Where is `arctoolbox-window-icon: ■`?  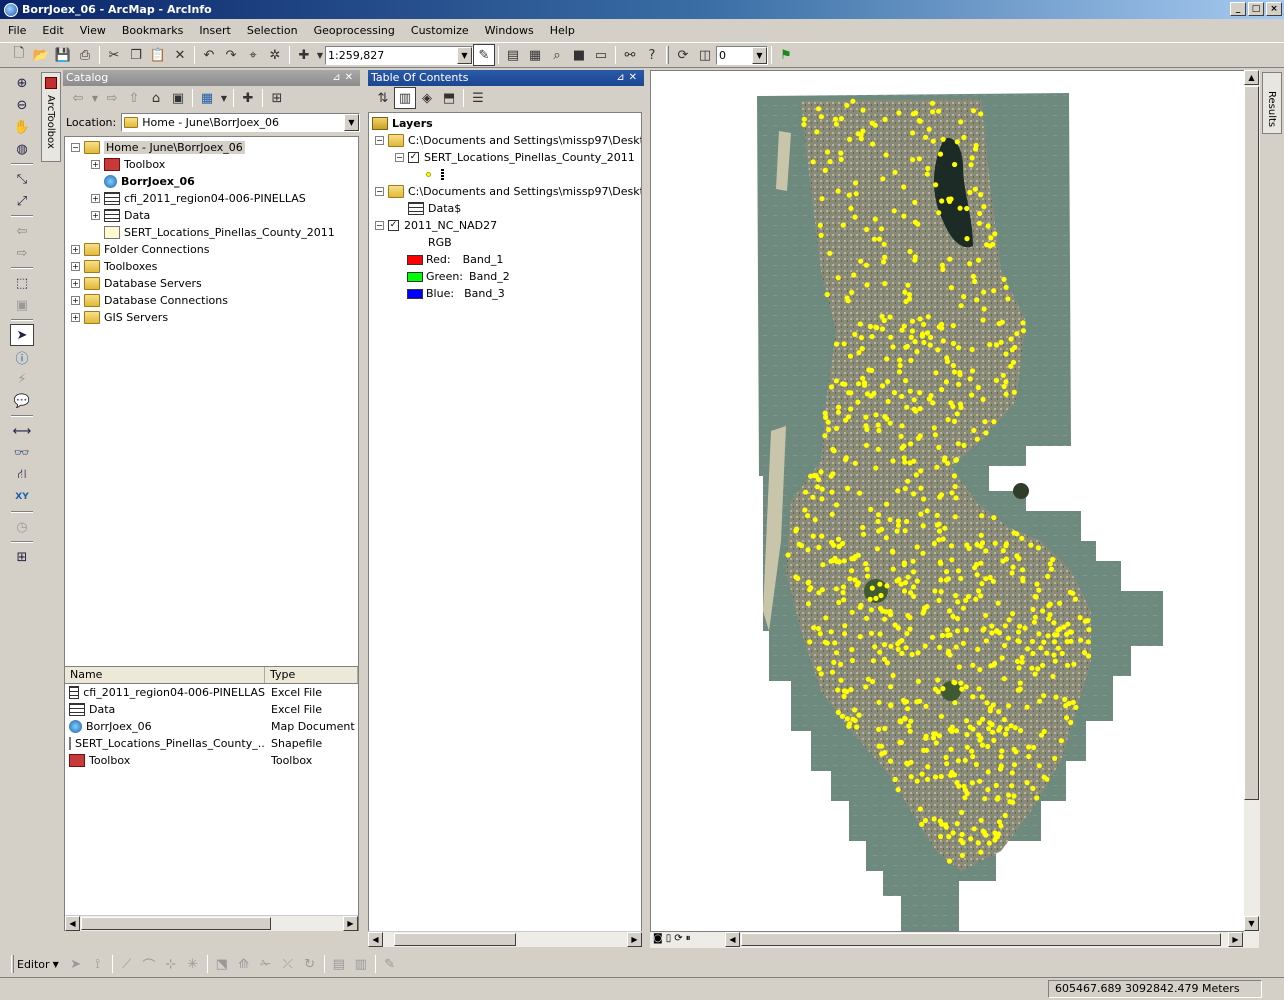 arctoolbox-window-icon: ■ is located at coordinates (579, 55).